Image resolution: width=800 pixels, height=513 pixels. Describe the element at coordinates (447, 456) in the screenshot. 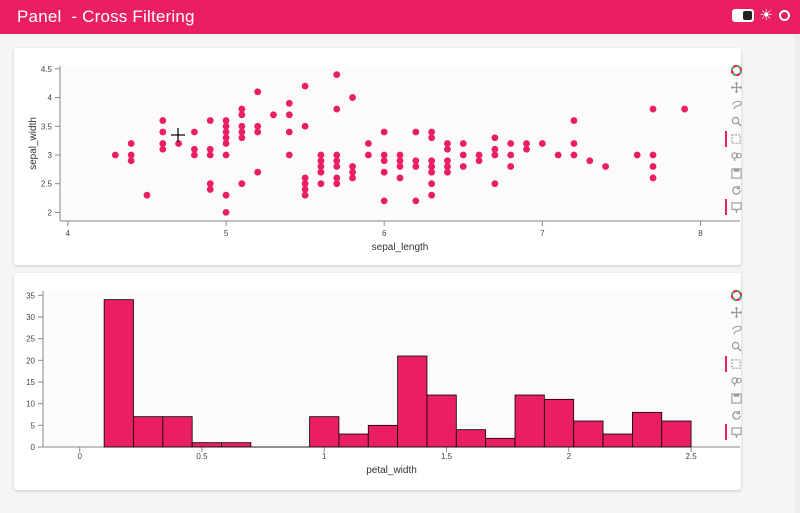

I see `x-tick-label: 1.5` at that location.